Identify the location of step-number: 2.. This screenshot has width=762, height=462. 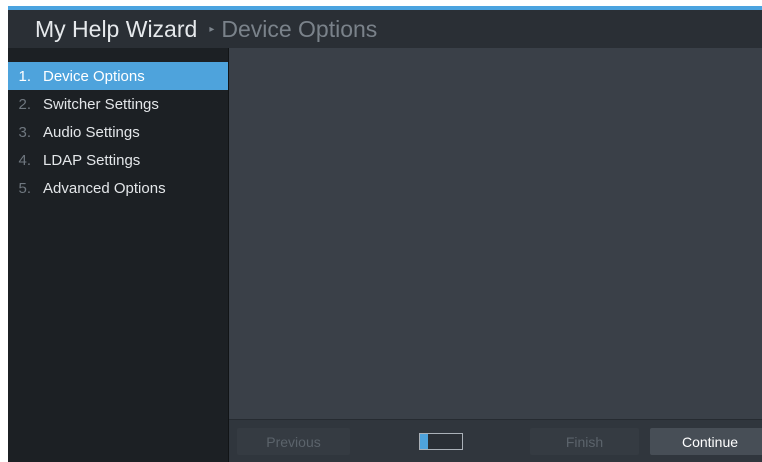
(24, 104).